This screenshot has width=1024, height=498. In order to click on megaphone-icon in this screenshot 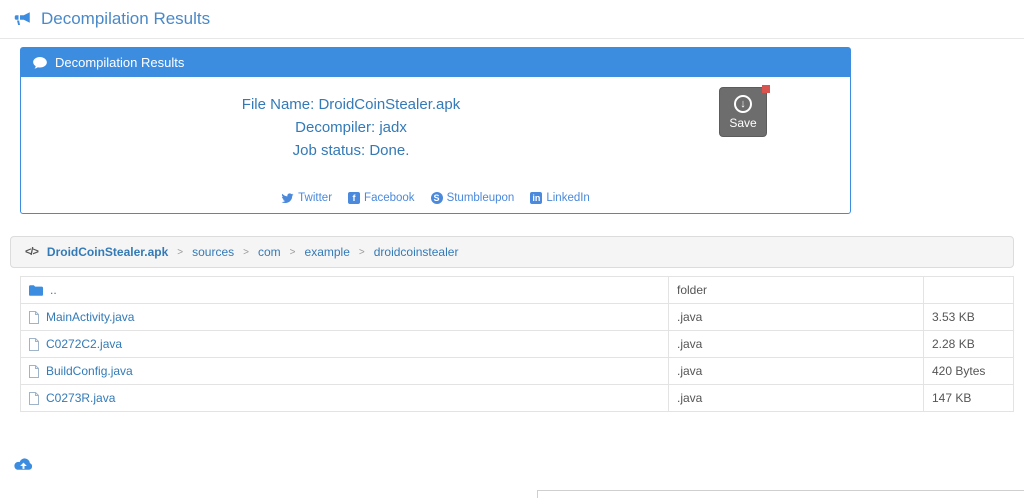, I will do `click(22, 18)`.